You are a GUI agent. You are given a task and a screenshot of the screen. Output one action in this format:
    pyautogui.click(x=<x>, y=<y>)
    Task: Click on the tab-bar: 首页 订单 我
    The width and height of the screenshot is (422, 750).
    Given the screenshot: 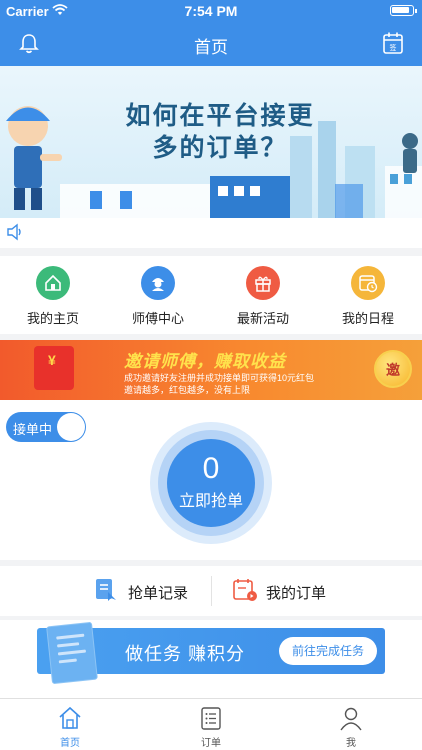 What is the action you would take?
    pyautogui.click(x=211, y=724)
    